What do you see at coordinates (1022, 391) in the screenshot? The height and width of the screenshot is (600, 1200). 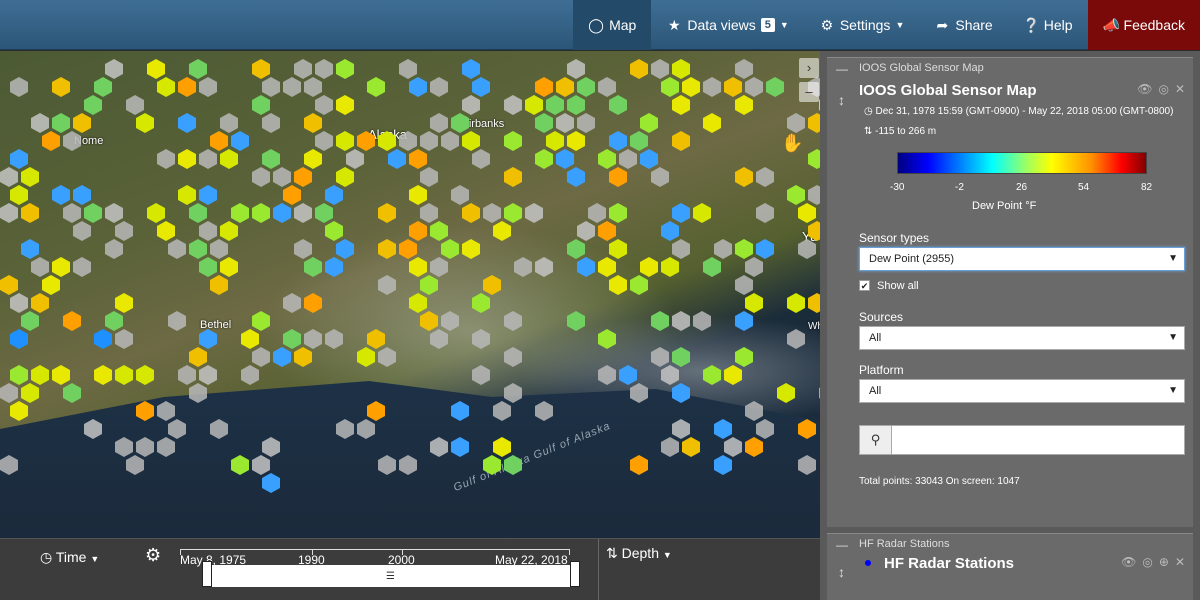 I see `platform-select: All ▼` at bounding box center [1022, 391].